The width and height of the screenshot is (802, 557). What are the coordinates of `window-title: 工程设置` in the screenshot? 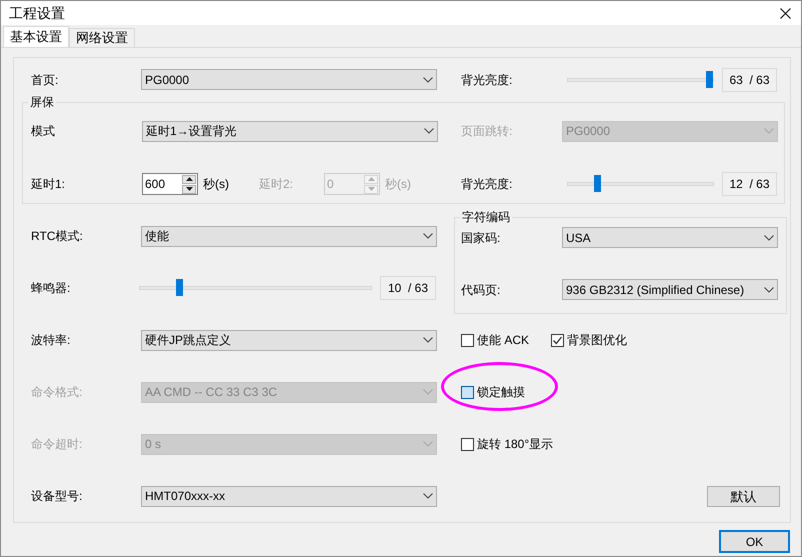 It's located at (37, 13).